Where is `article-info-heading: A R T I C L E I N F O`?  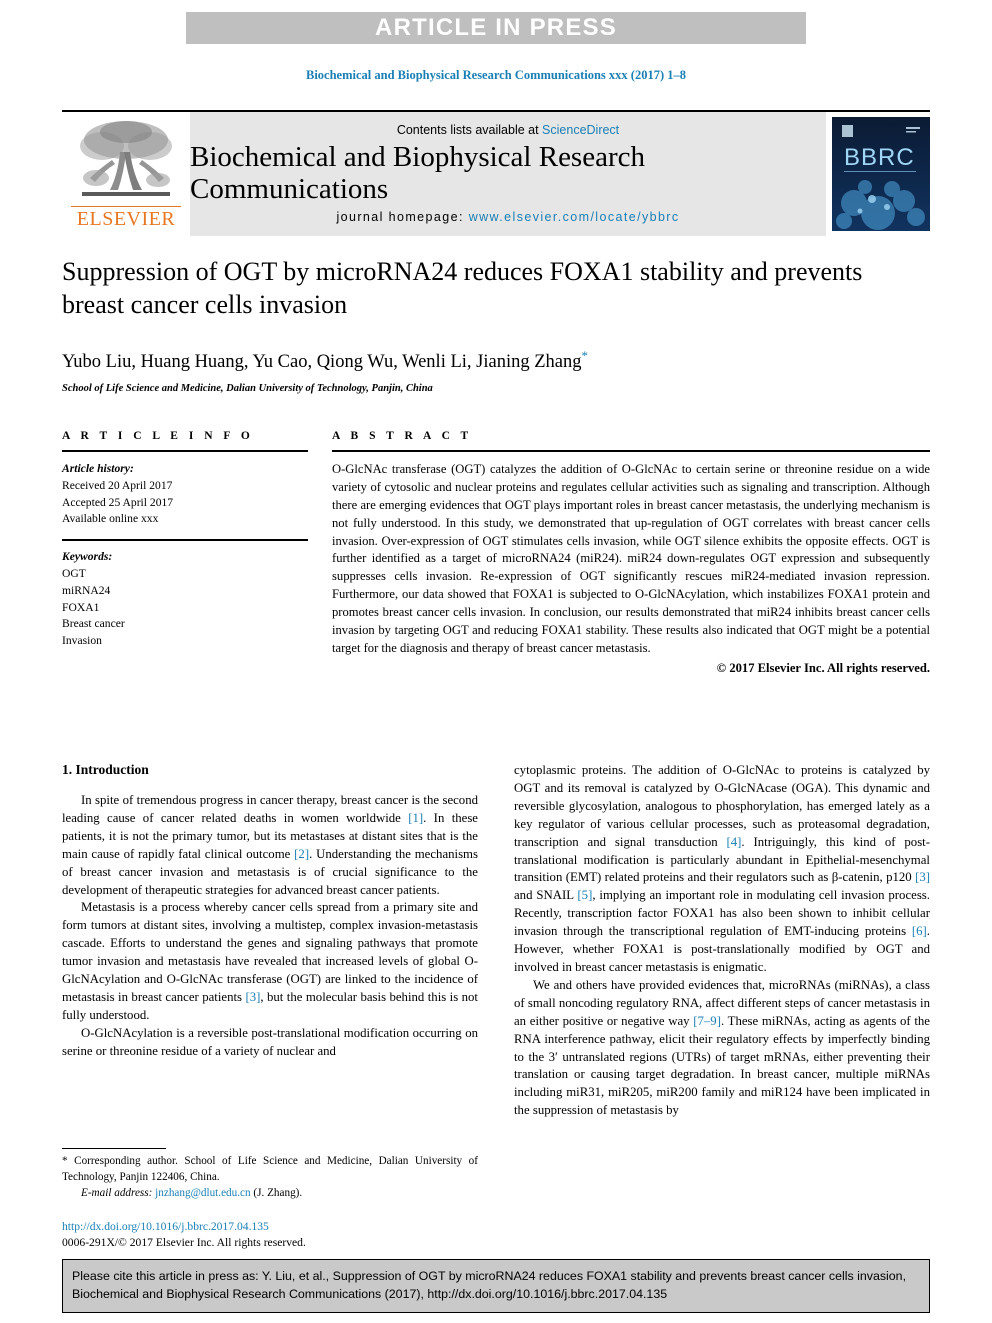
article-info-heading: A R T I C L E I N F O is located at coordinates (158, 436).